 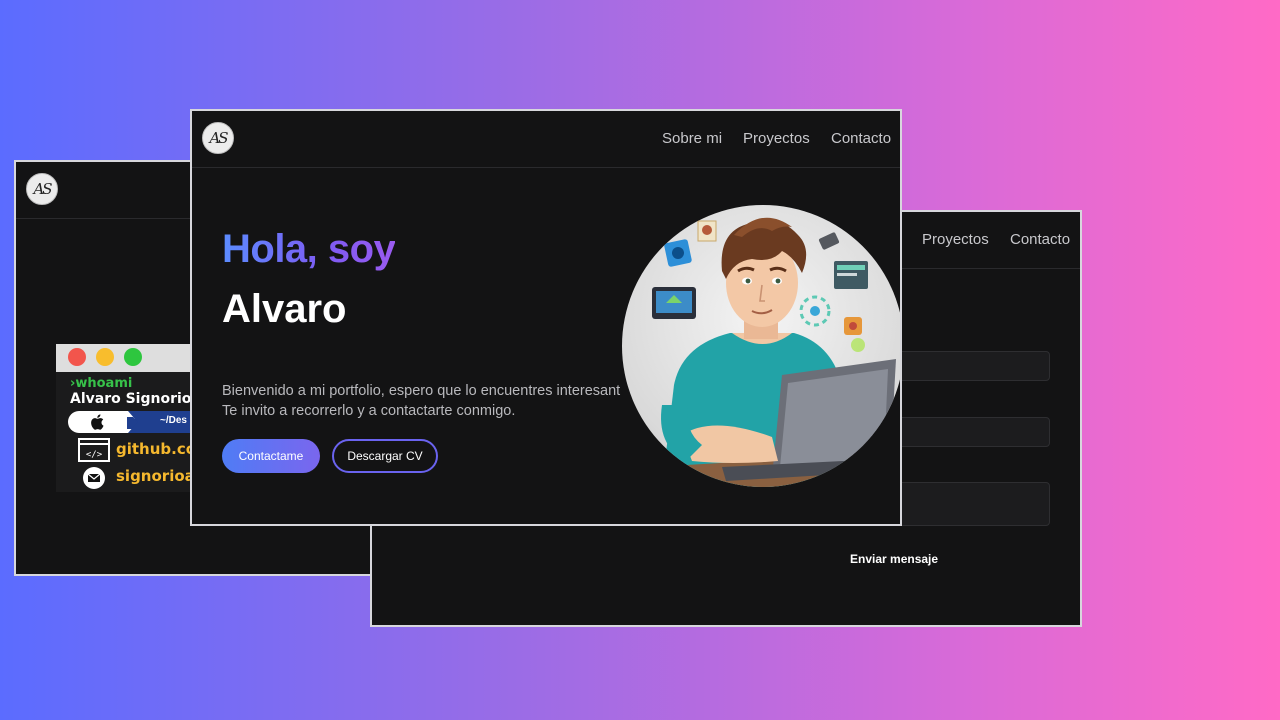 I want to click on nav-link-sobre-mi: Sobre mi, so click(x=692, y=138).